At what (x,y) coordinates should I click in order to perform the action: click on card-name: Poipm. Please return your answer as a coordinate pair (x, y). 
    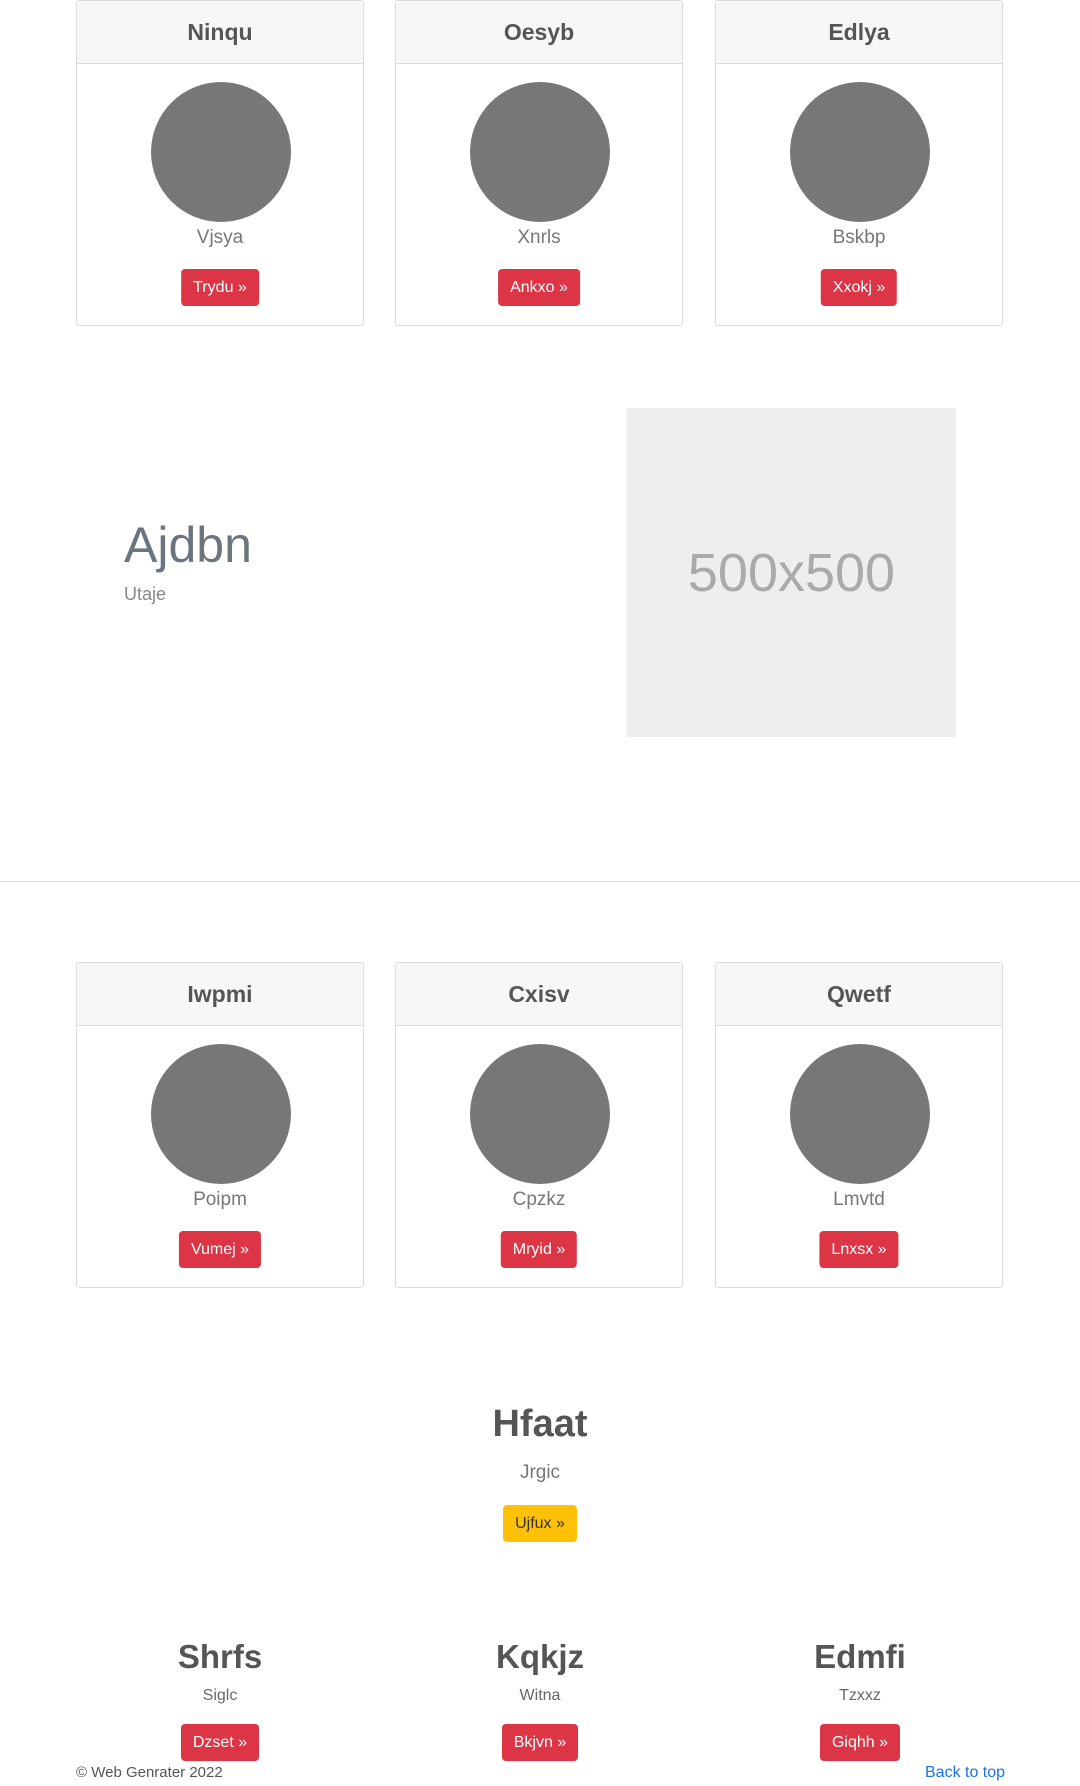
    Looking at the image, I should click on (220, 1199).